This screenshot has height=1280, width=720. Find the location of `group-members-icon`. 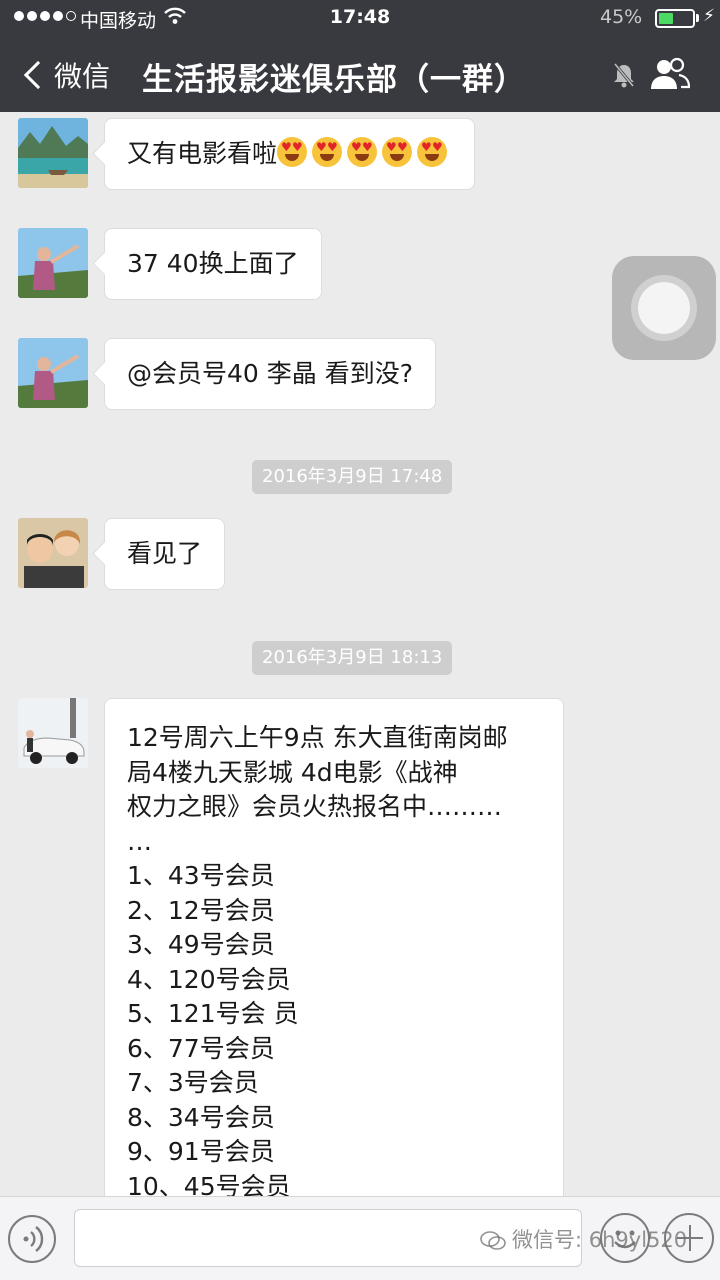

group-members-icon is located at coordinates (670, 74).